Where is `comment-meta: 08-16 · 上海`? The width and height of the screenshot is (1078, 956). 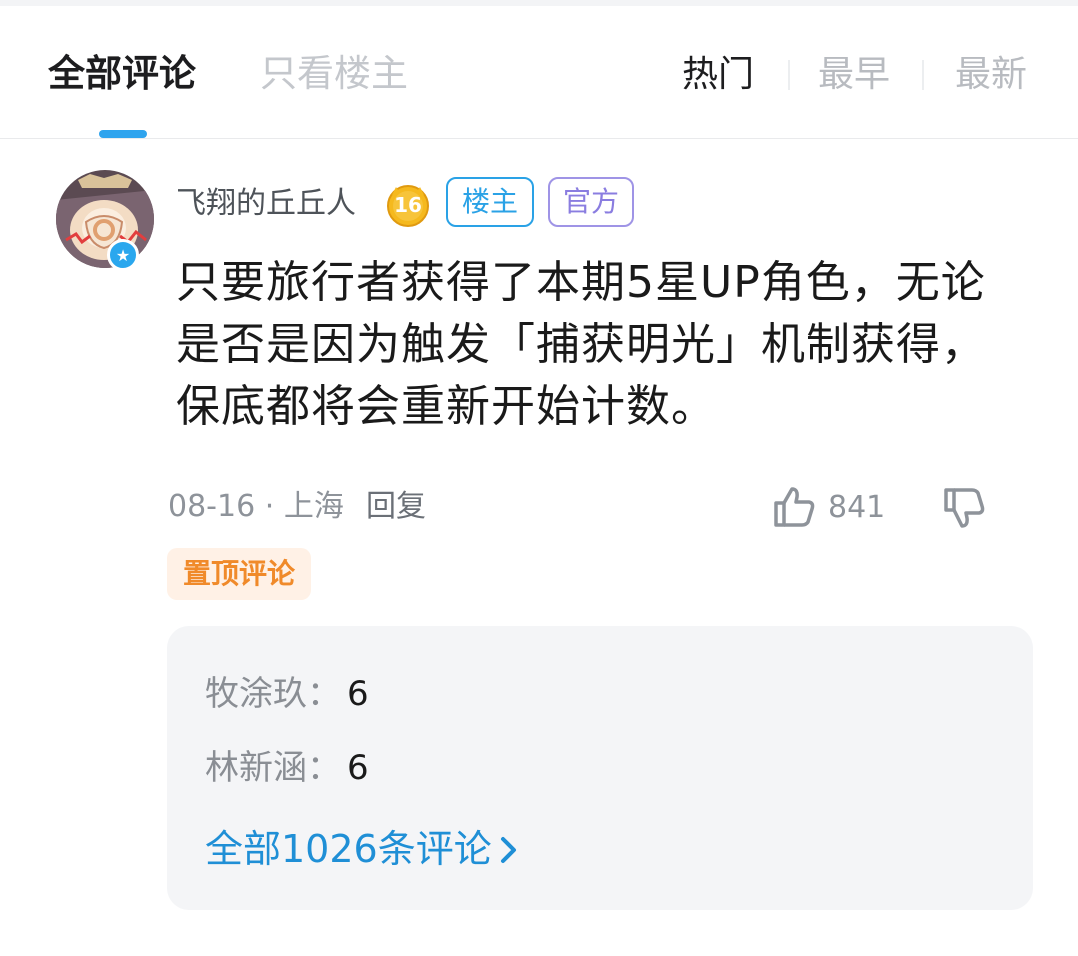 comment-meta: 08-16 · 上海 is located at coordinates (256, 507).